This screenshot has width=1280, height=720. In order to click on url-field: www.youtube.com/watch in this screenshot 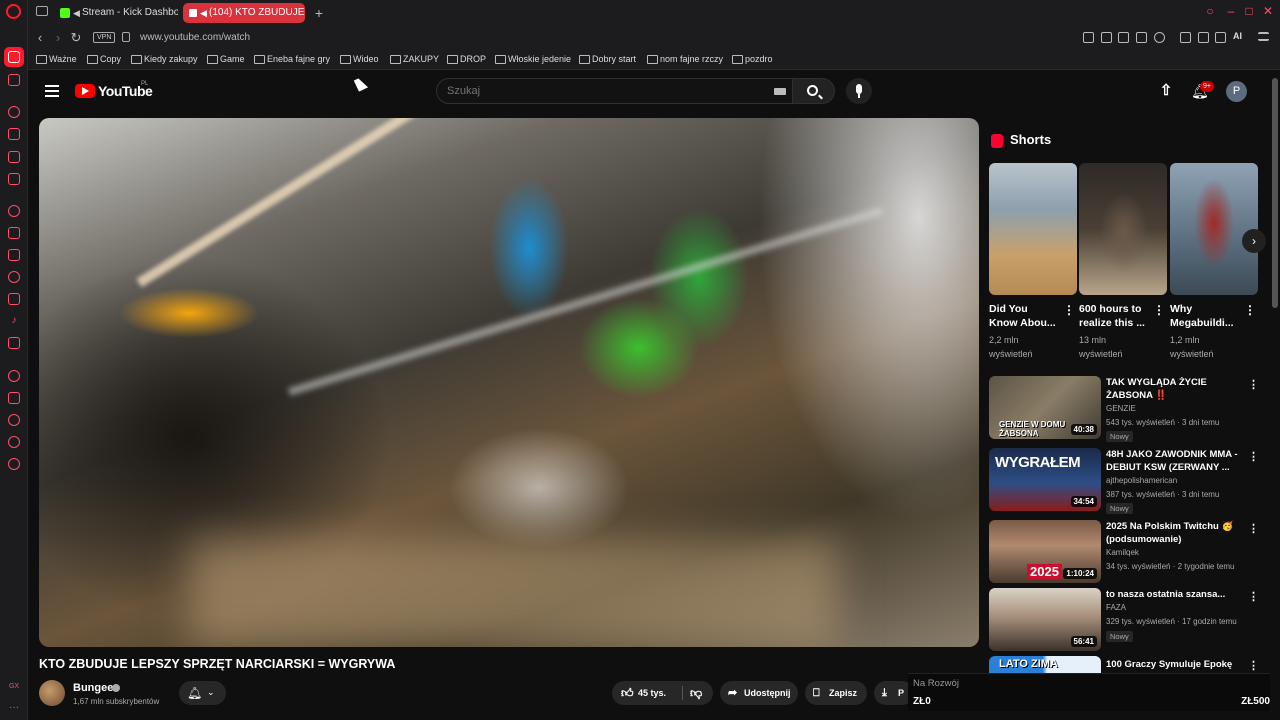, I will do `click(195, 37)`.